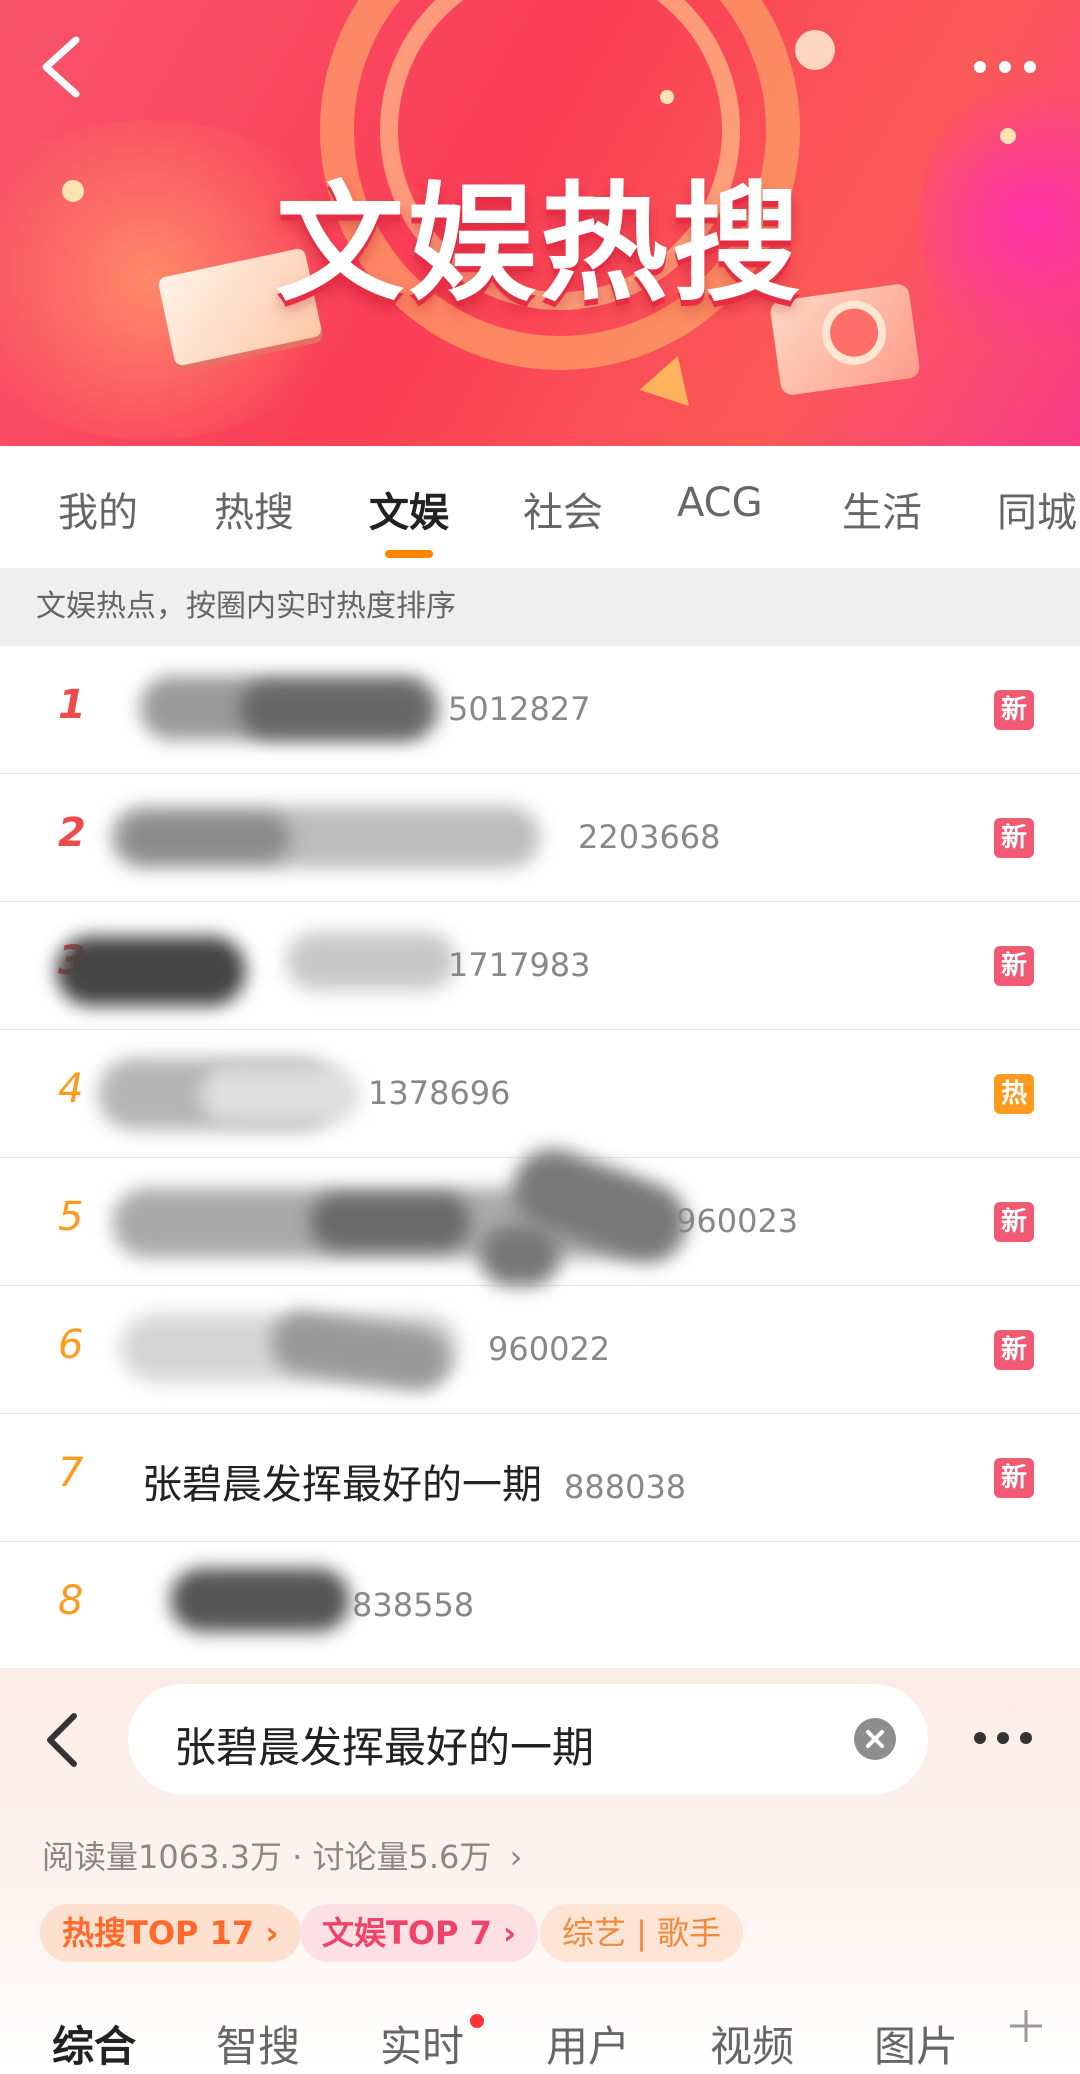 This screenshot has height=2074, width=1080. What do you see at coordinates (254, 509) in the screenshot?
I see `tab-hot-search: 热搜` at bounding box center [254, 509].